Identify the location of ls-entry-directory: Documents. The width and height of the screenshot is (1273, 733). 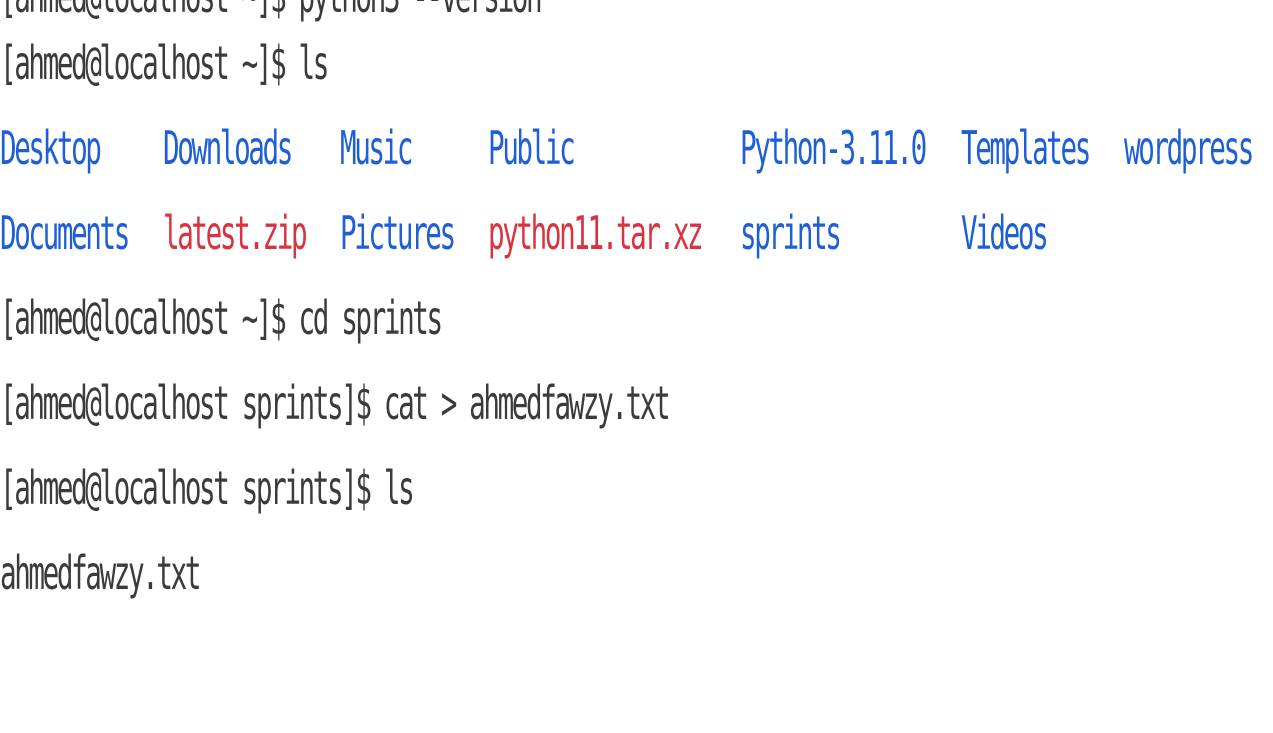
(65, 233).